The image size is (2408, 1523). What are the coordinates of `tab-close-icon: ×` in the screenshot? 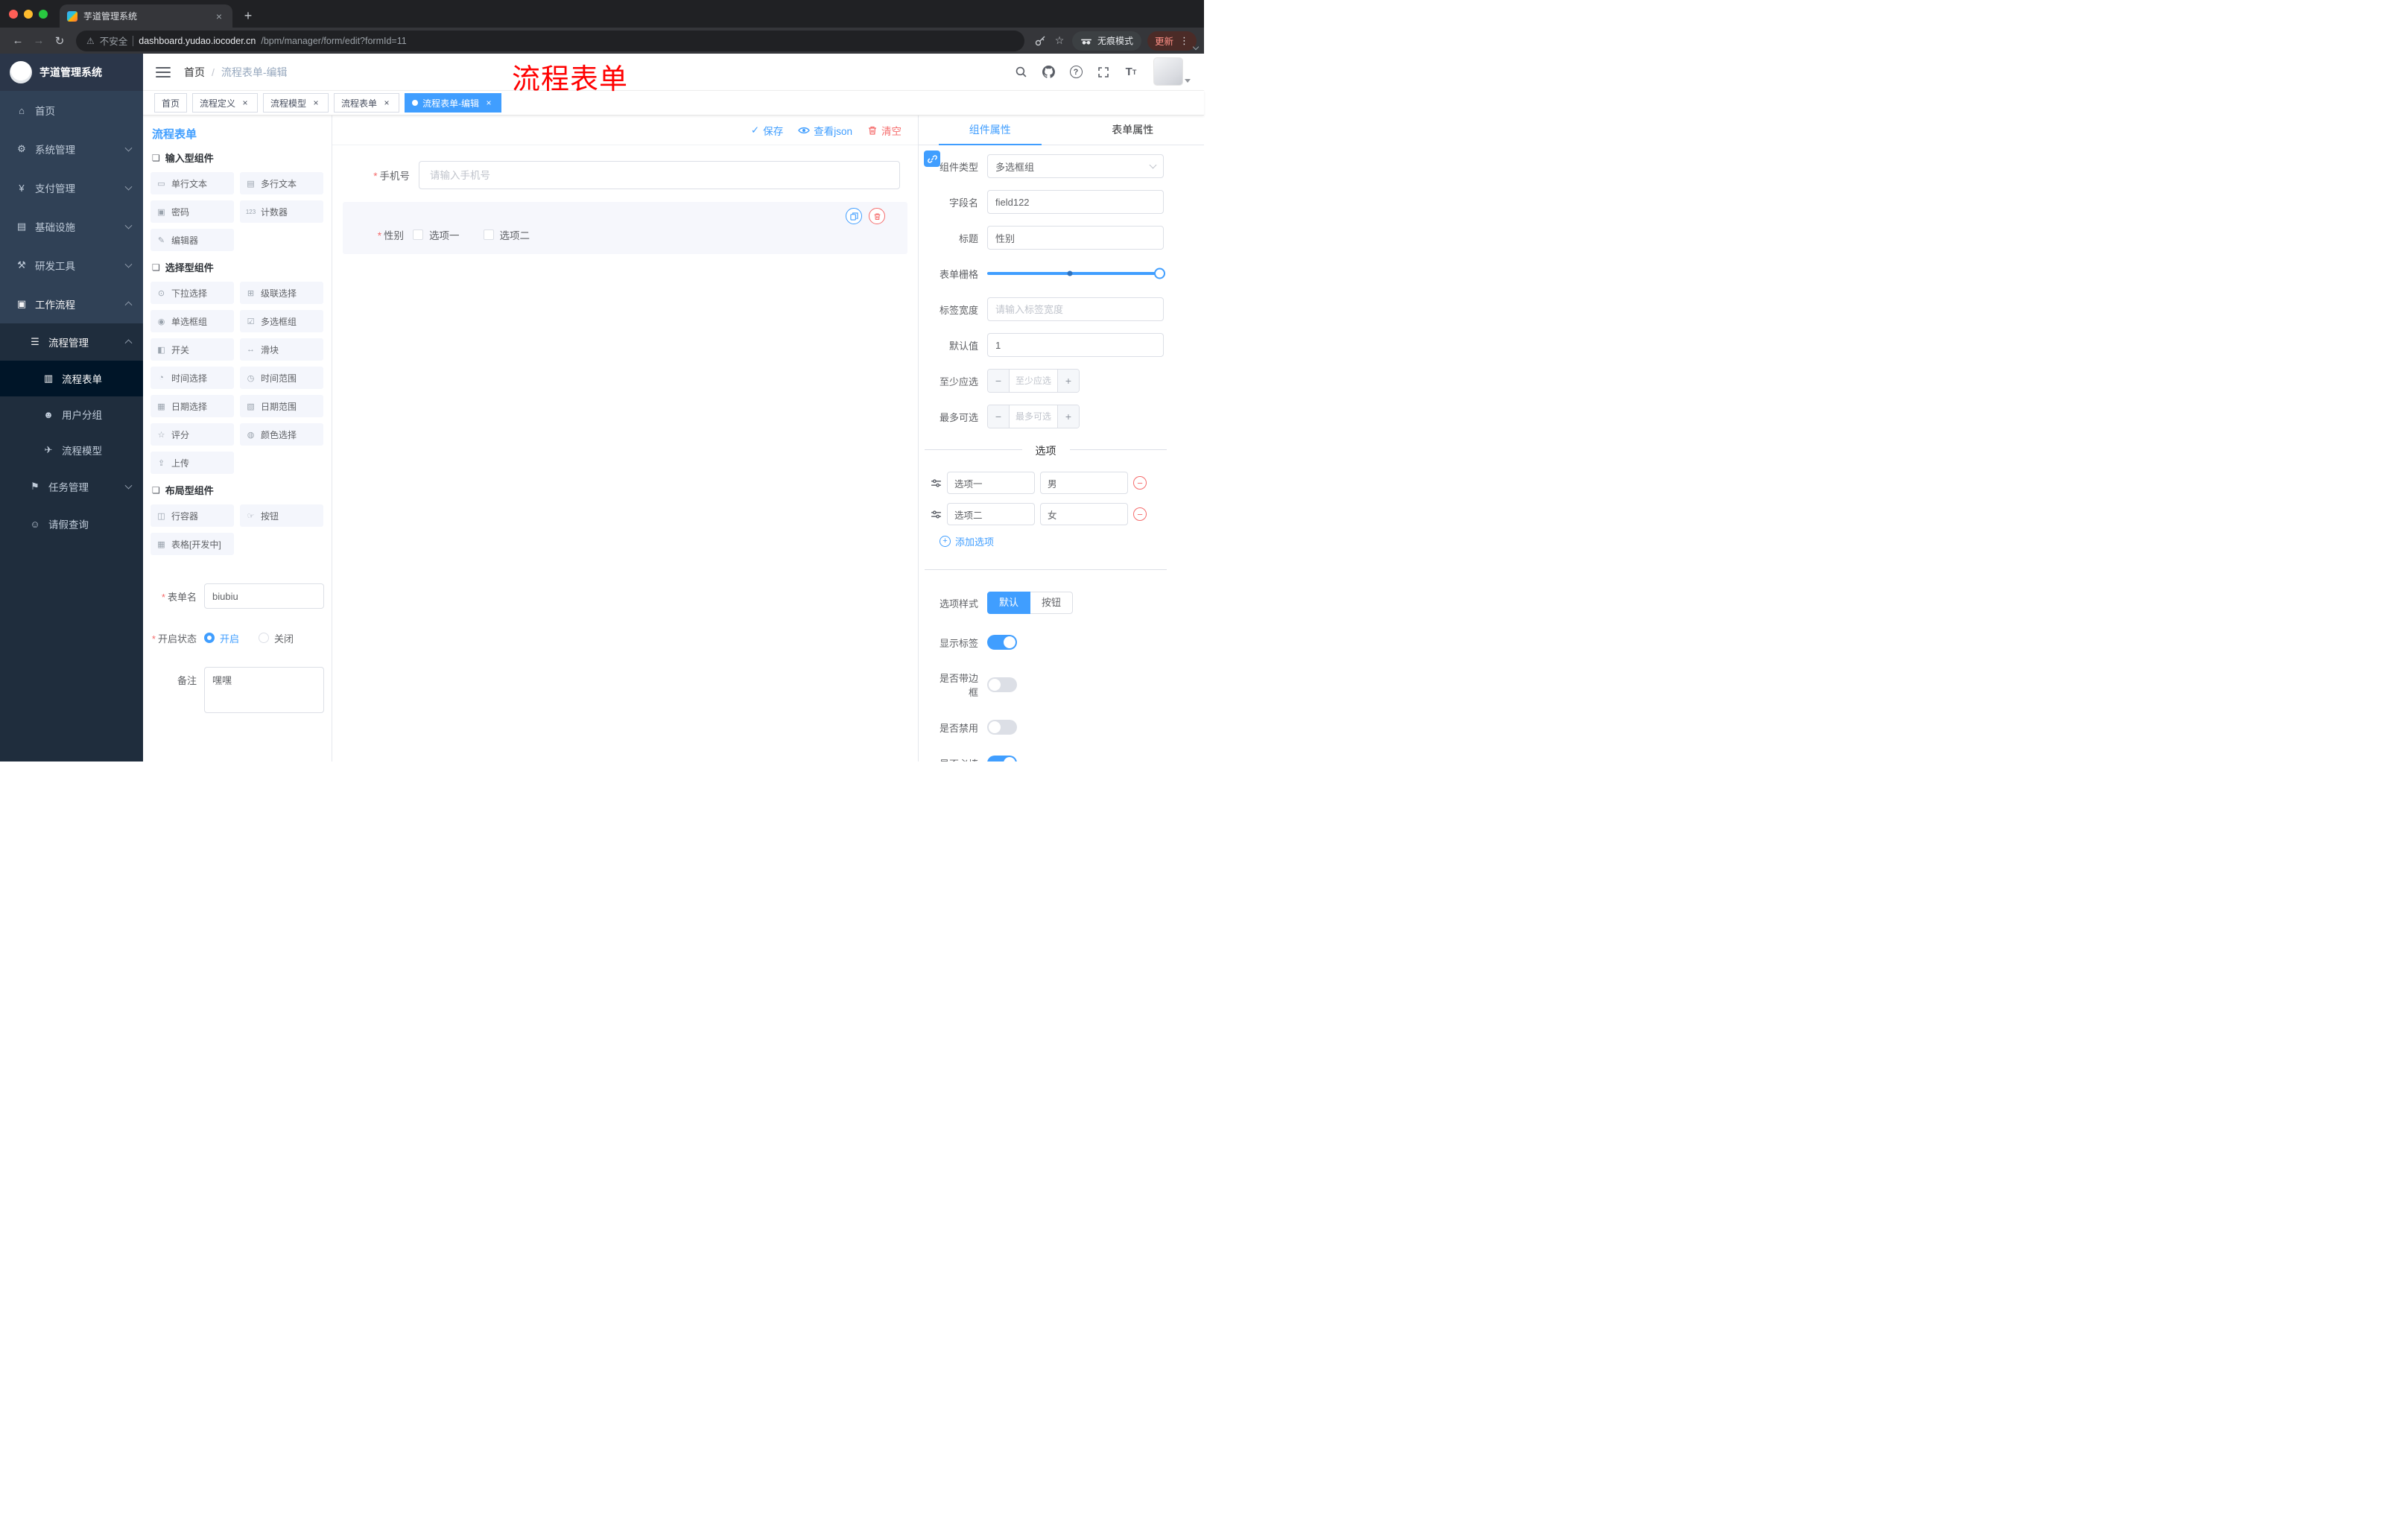 It's located at (219, 16).